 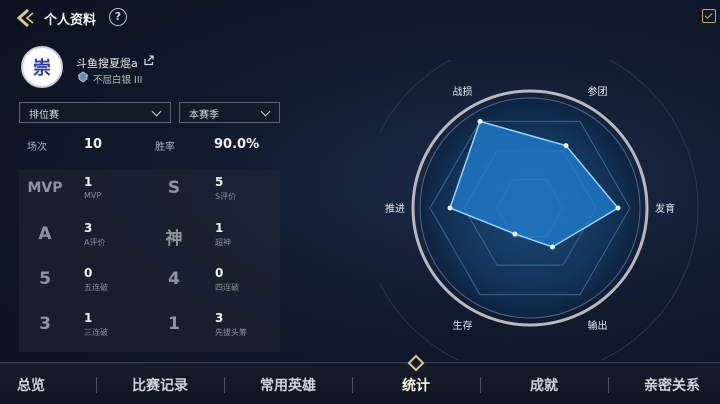 I want to click on rank-text: 不屈白银 III, so click(x=118, y=80).